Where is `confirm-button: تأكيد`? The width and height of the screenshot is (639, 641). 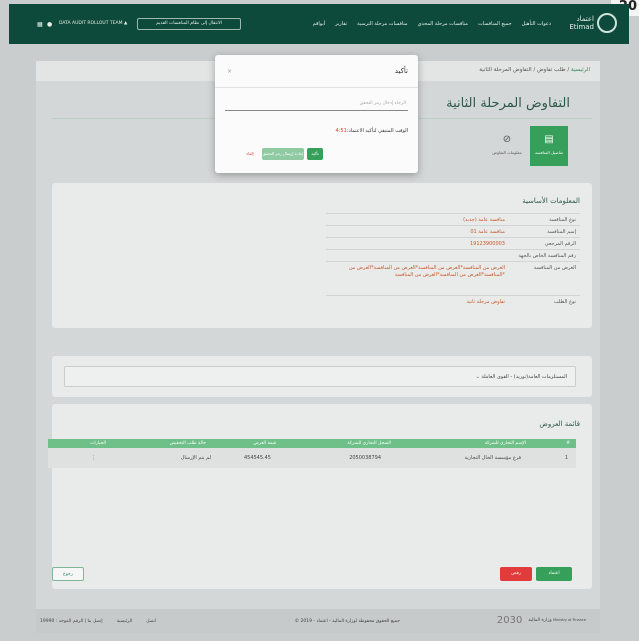
confirm-button: تأكيد is located at coordinates (315, 154).